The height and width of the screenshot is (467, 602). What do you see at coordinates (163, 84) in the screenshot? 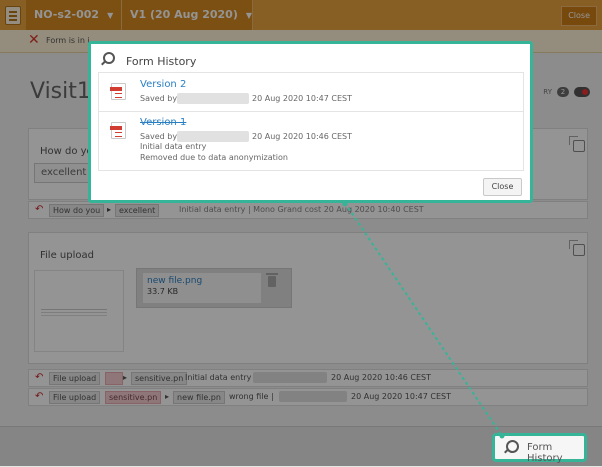
I see `version-link: Version 2` at bounding box center [163, 84].